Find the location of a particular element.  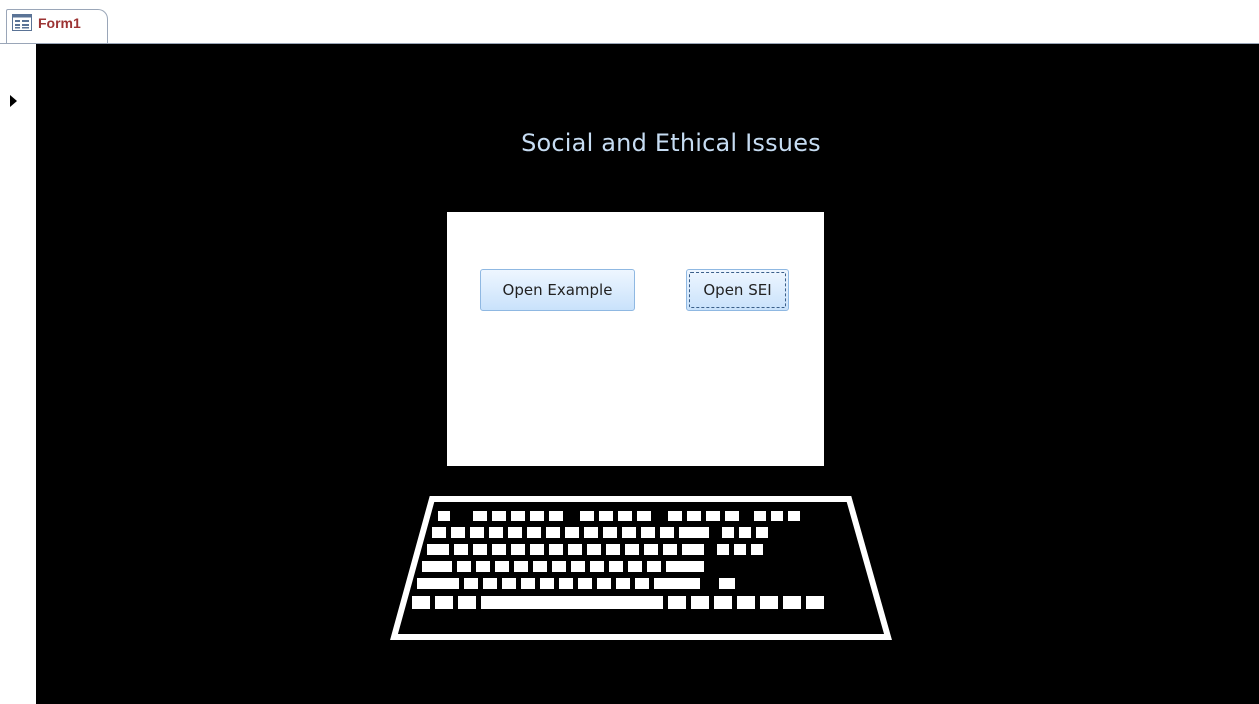

form-title: Social and Ethical Issues is located at coordinates (671, 143).